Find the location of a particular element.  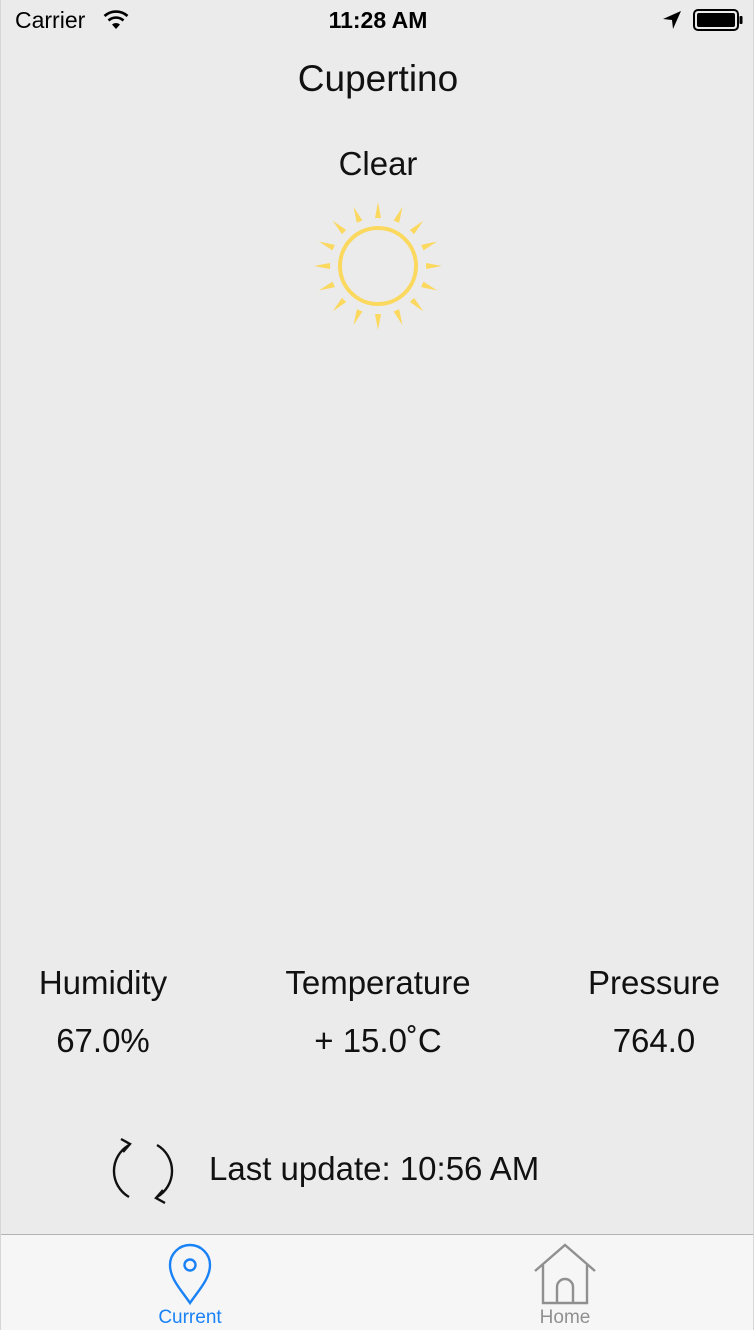

temperature-value: + 15.0˚C is located at coordinates (378, 1040).